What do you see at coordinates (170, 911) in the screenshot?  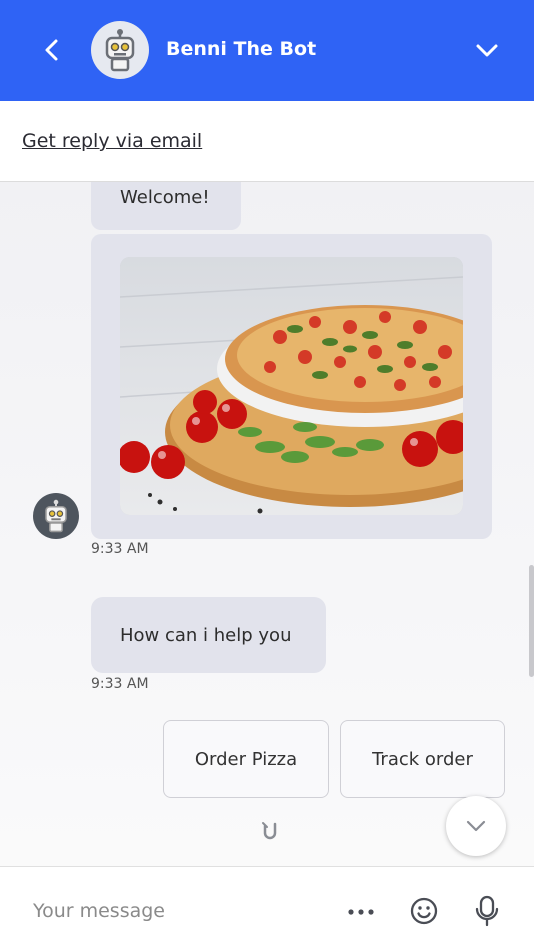 I see `message-input` at bounding box center [170, 911].